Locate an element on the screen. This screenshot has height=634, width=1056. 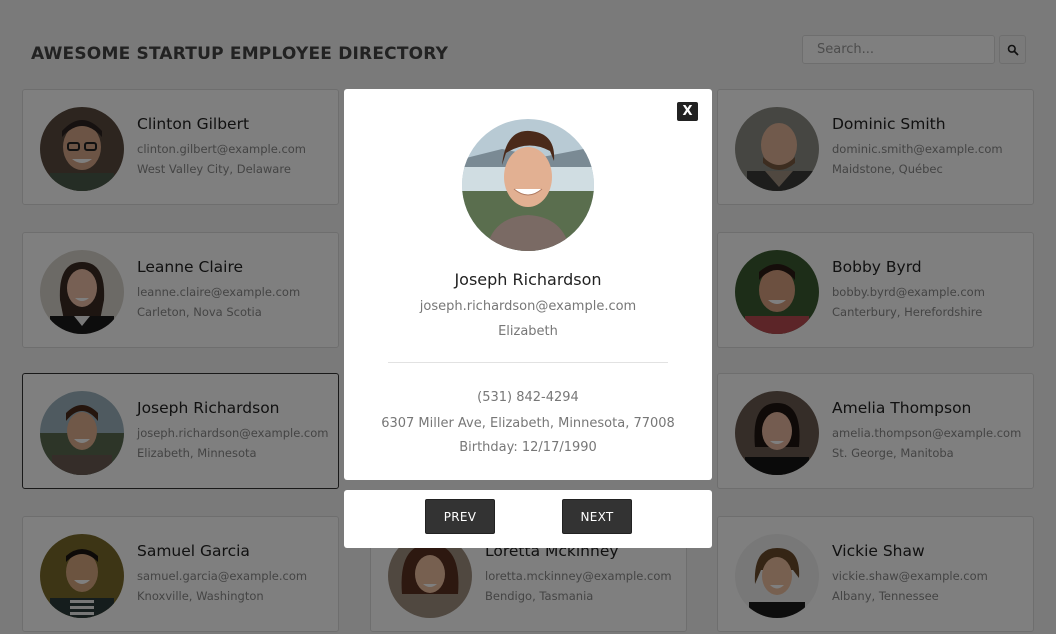
modal-email: joseph.richardson@example.com is located at coordinates (528, 306).